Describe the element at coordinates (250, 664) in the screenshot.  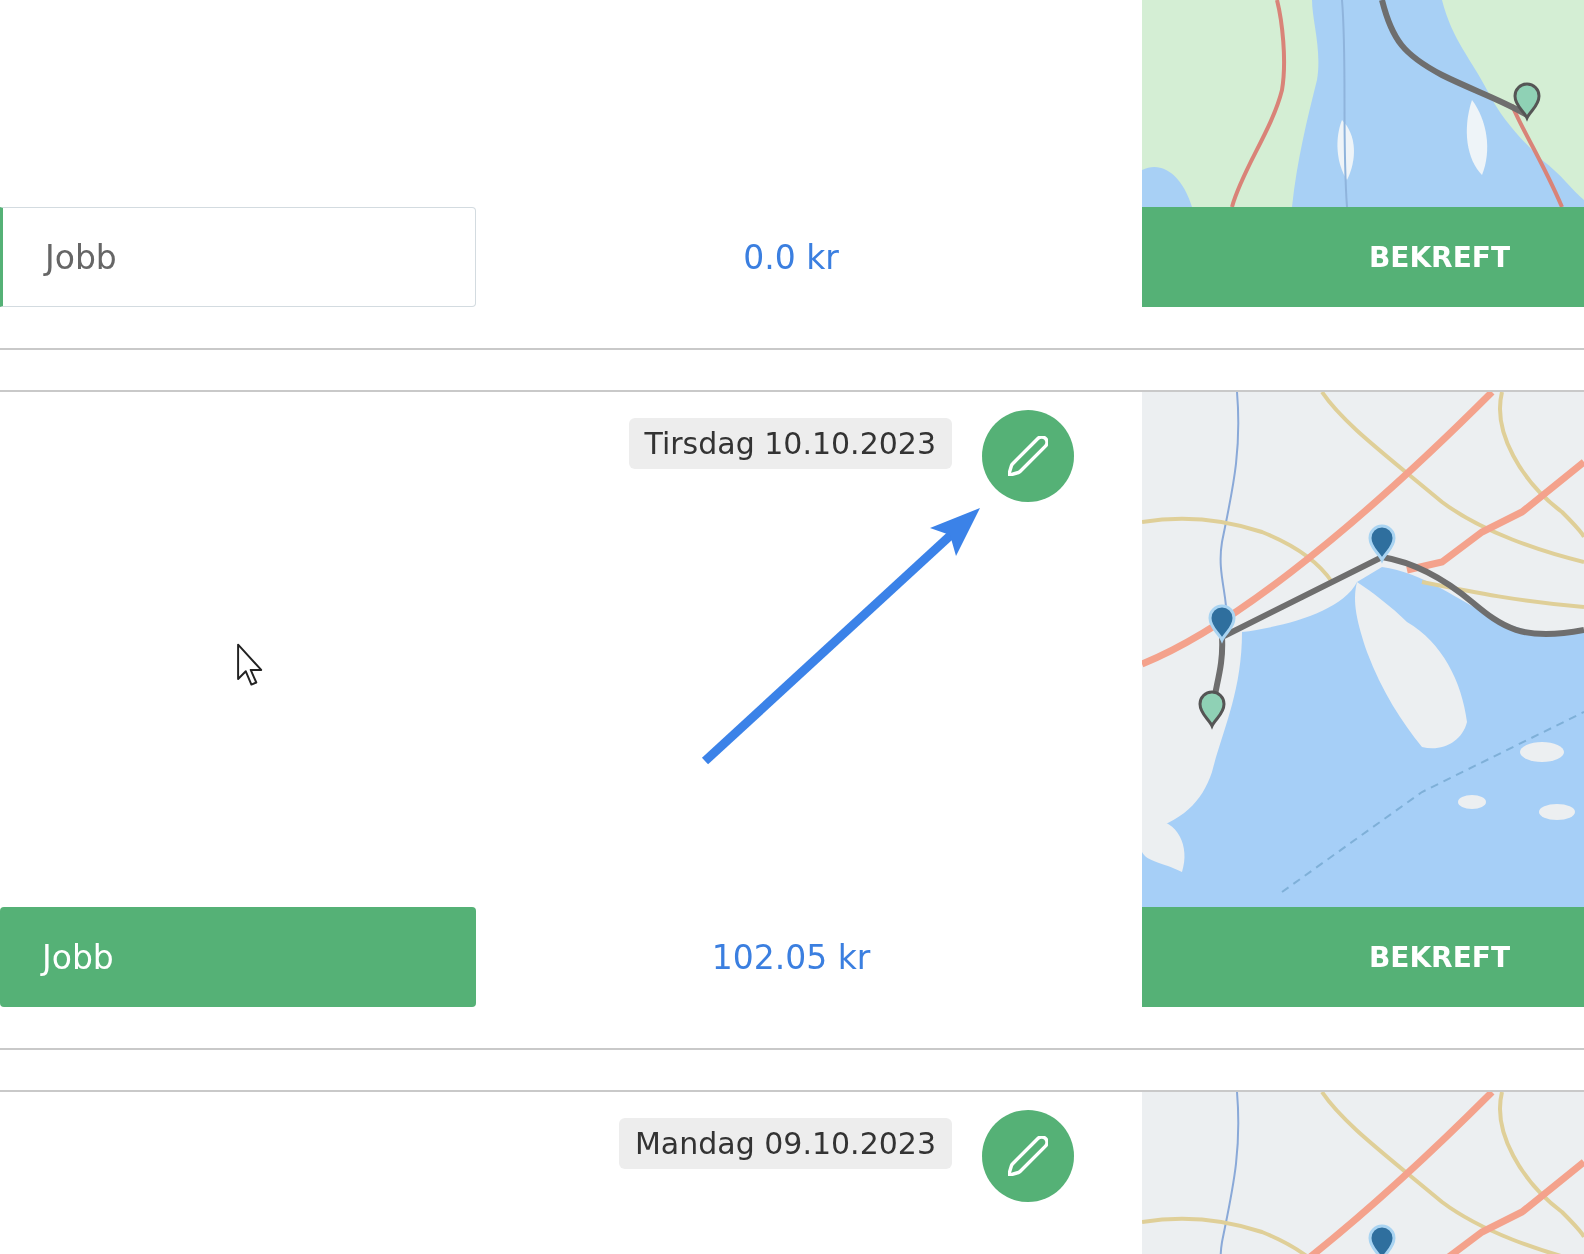
I see `mouse-pointer-icon` at that location.